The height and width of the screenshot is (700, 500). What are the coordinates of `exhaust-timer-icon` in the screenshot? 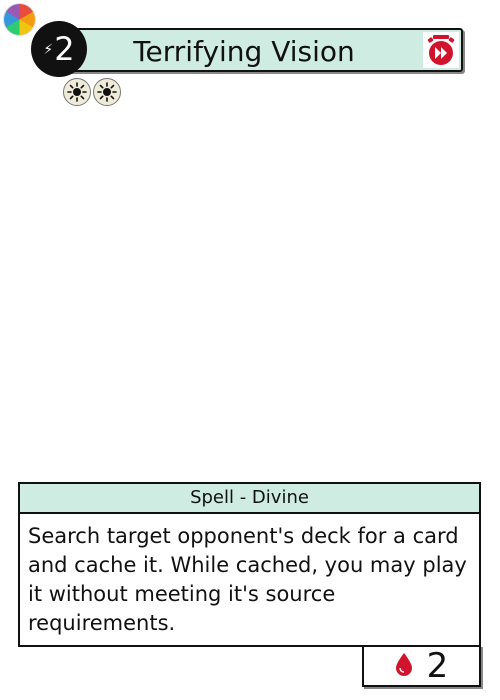 It's located at (441, 50).